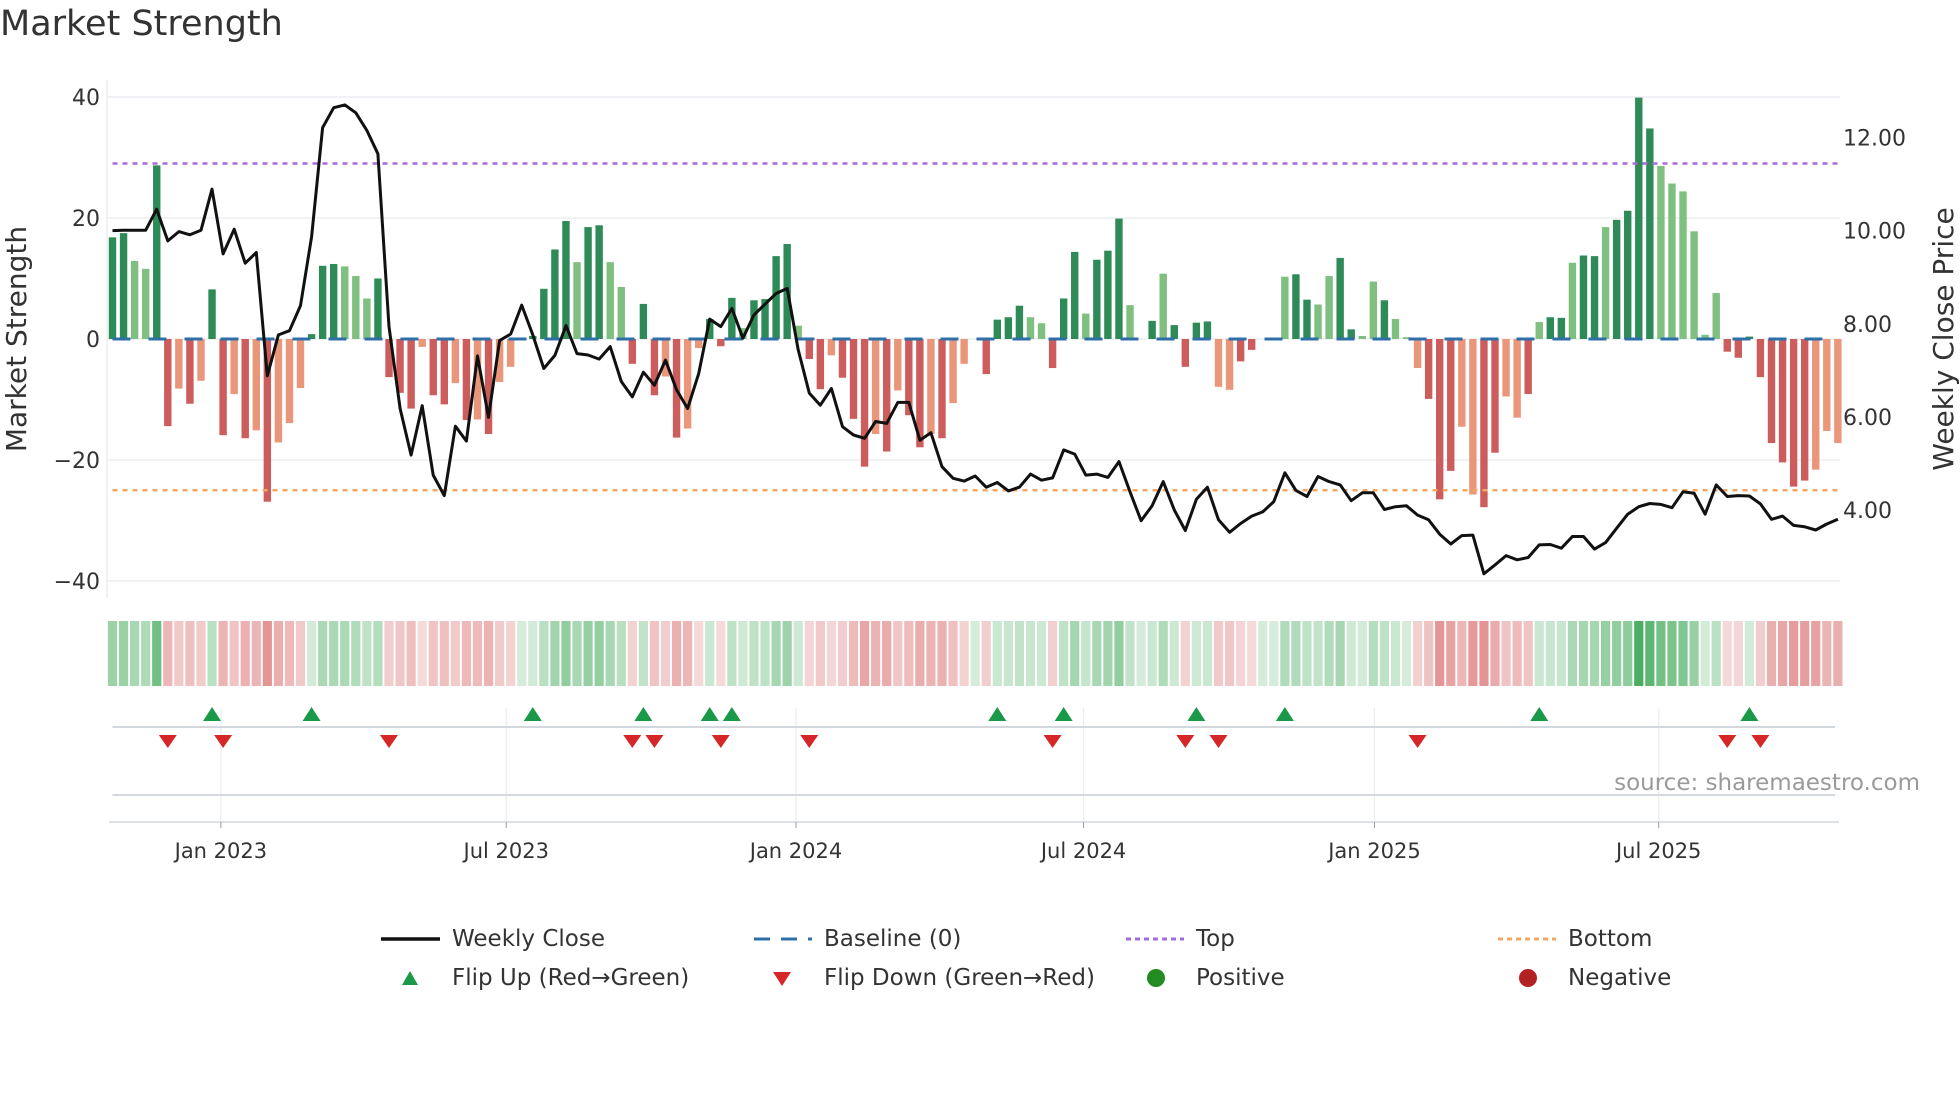  I want to click on y2-tick-label: 8.00, so click(1867, 325).